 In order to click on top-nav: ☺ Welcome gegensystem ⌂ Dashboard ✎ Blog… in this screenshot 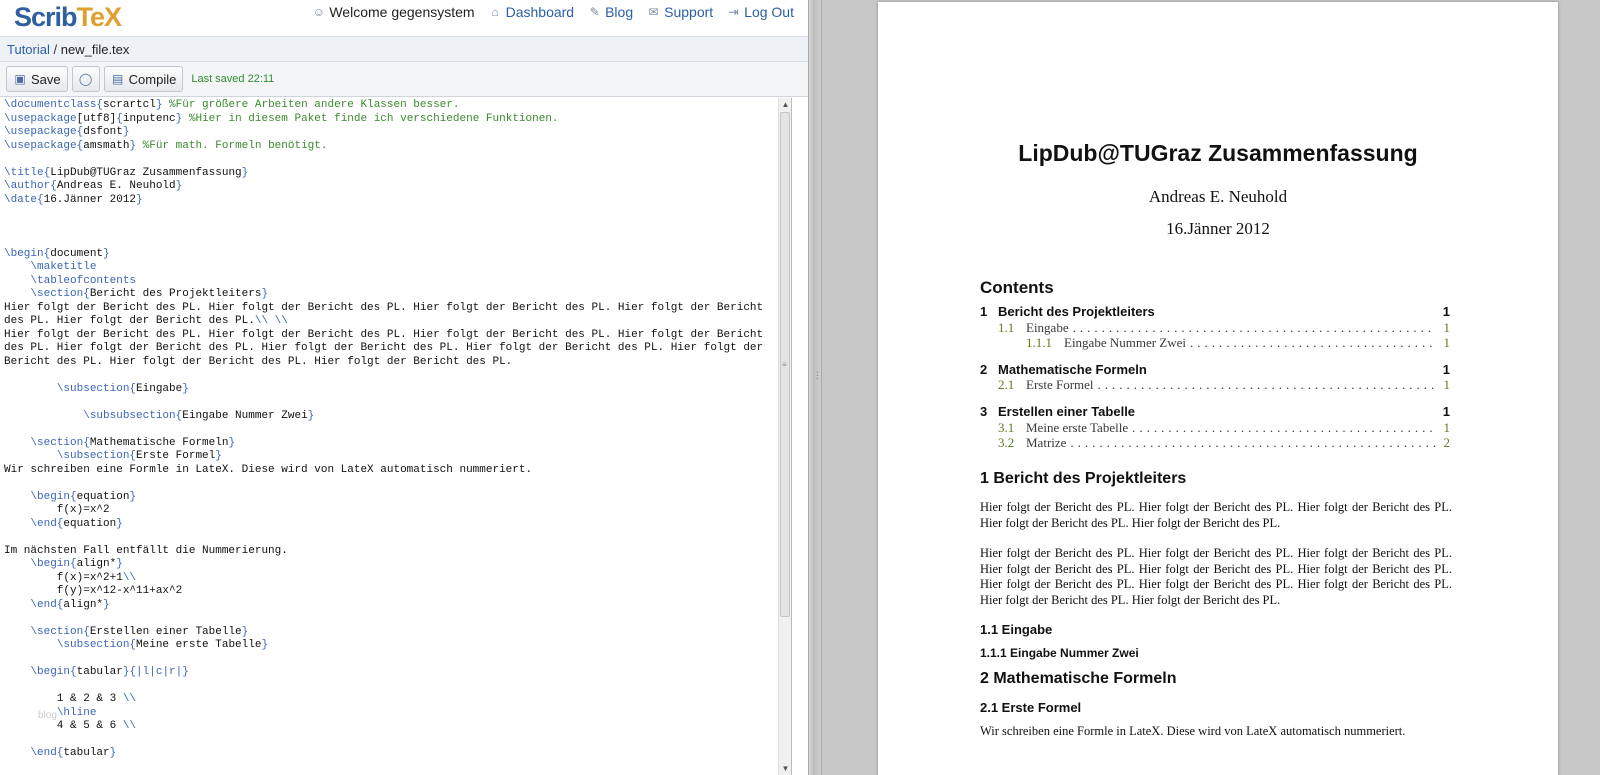, I will do `click(553, 12)`.